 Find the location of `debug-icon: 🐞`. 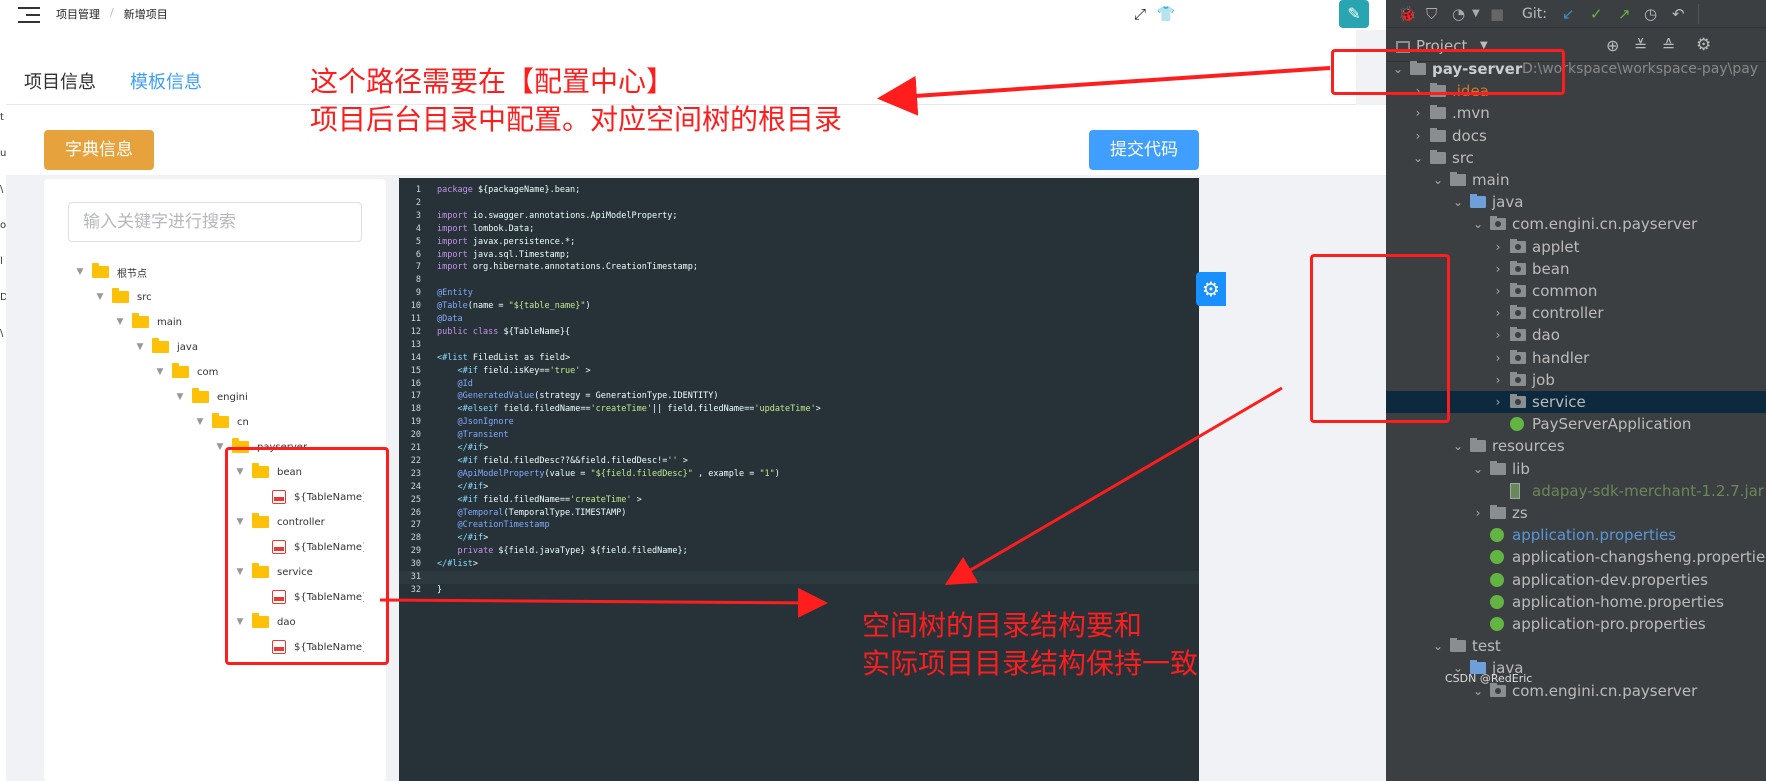

debug-icon: 🐞 is located at coordinates (1407, 14).